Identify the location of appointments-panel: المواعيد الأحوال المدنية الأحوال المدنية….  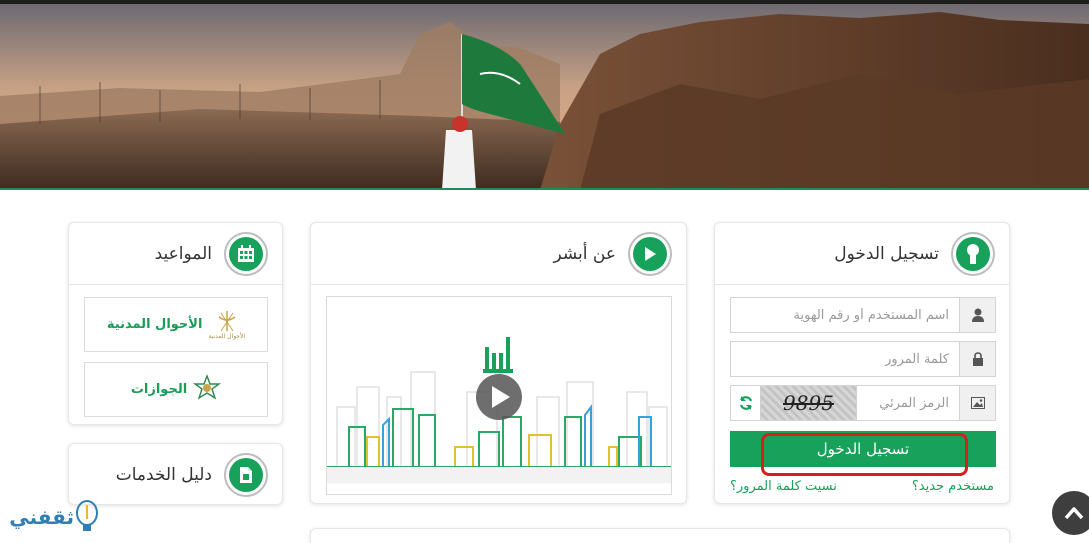
(175, 323).